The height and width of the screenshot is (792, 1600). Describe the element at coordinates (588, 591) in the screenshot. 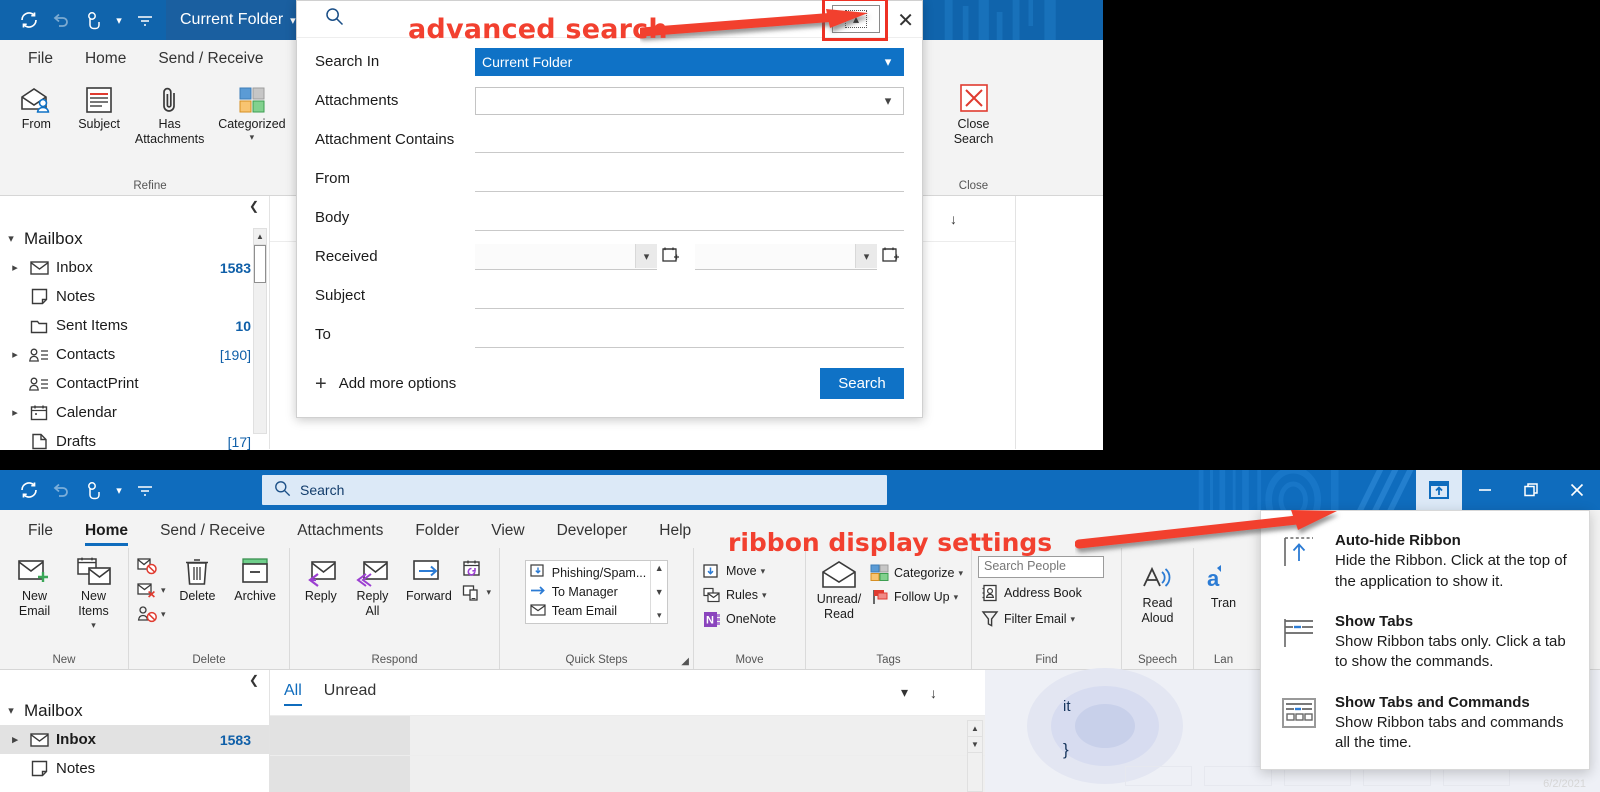

I see `quick-step-item: To Manager` at that location.